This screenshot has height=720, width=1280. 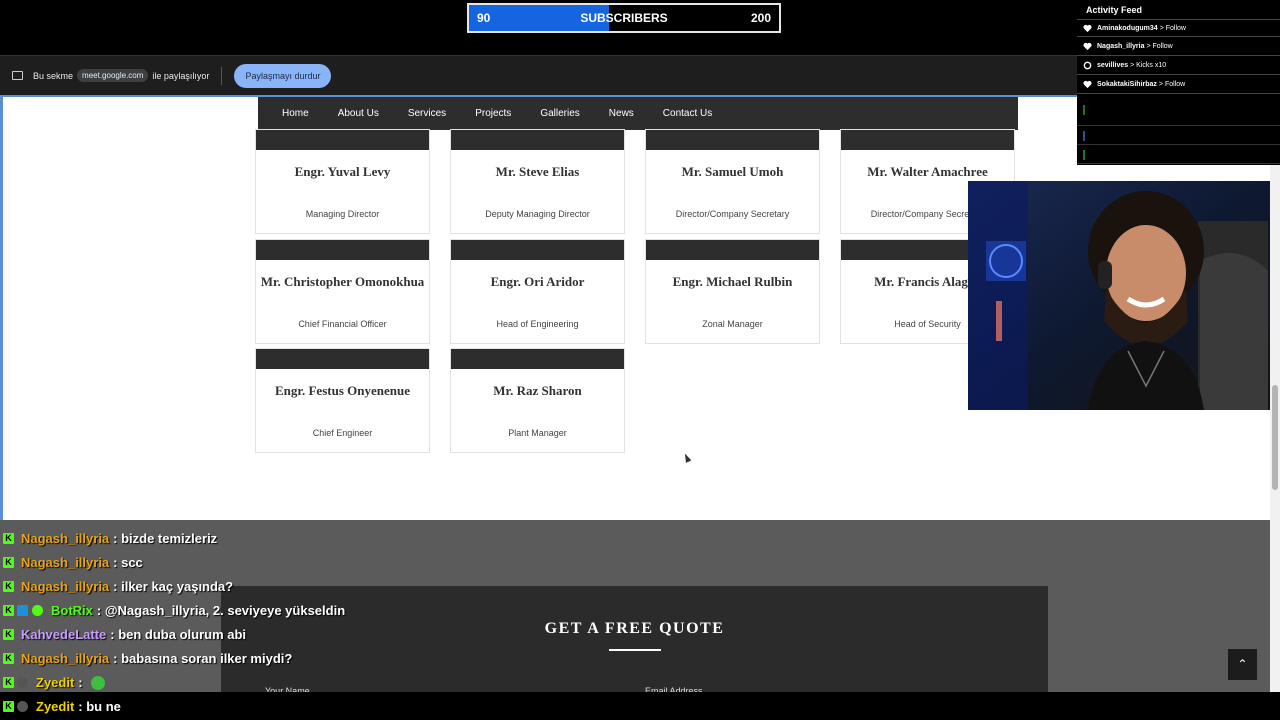 What do you see at coordinates (537, 400) in the screenshot?
I see `team-card: Mr. Raz Sharon Plant Manager` at bounding box center [537, 400].